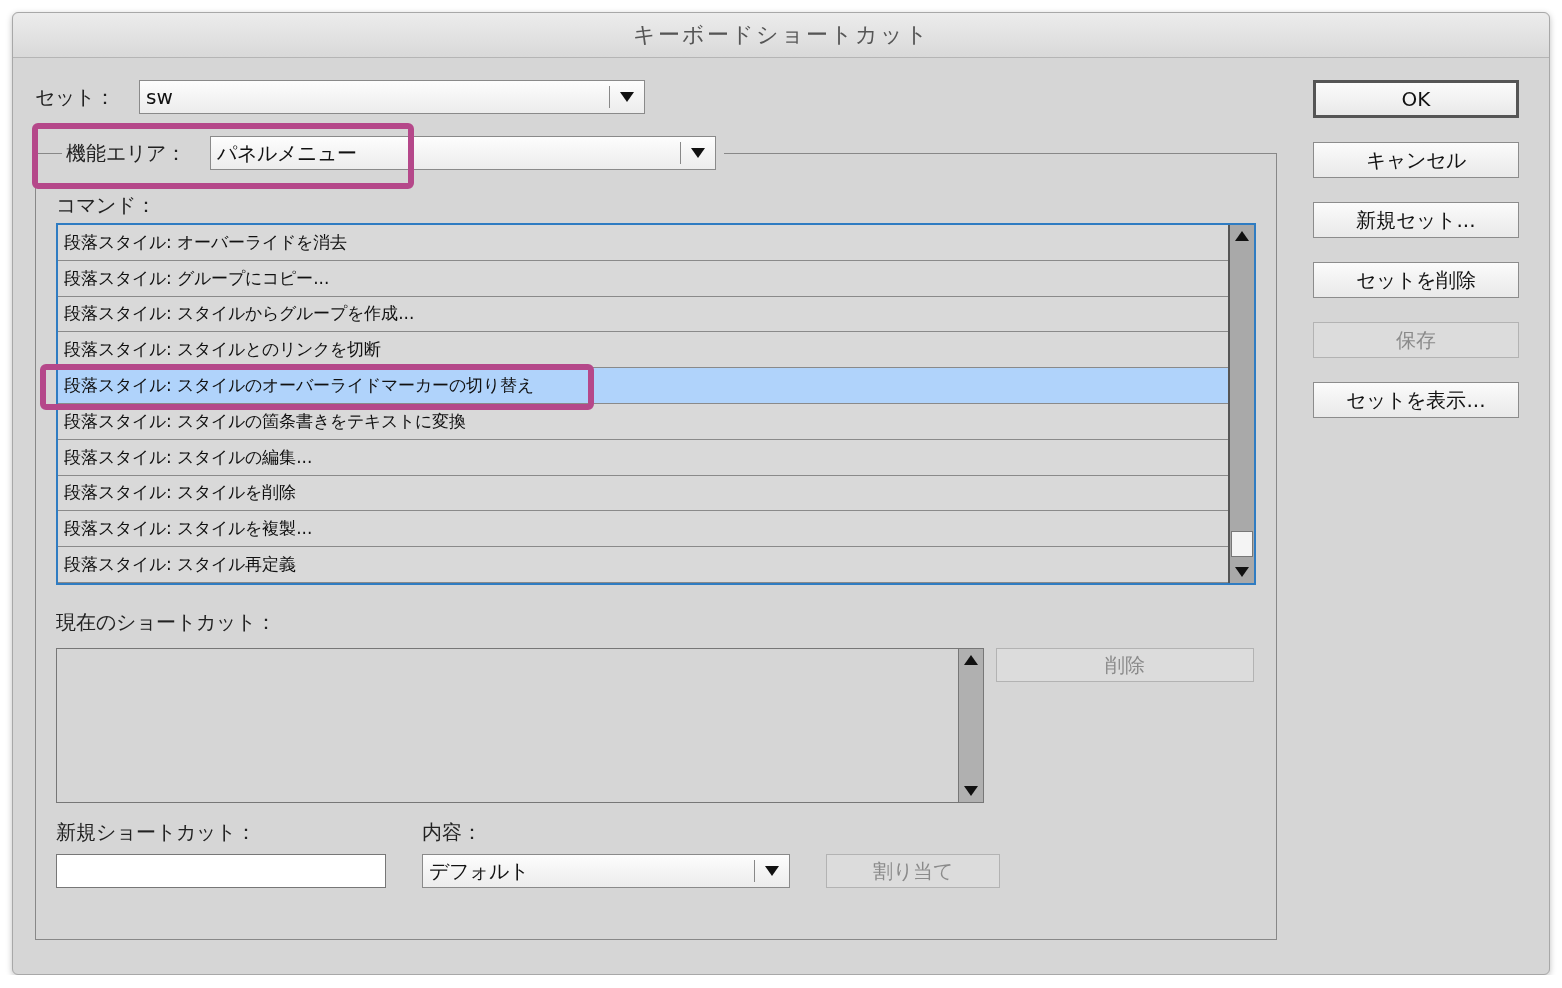 The width and height of the screenshot is (1562, 988). I want to click on dialog-button: キャンセル, so click(1416, 160).